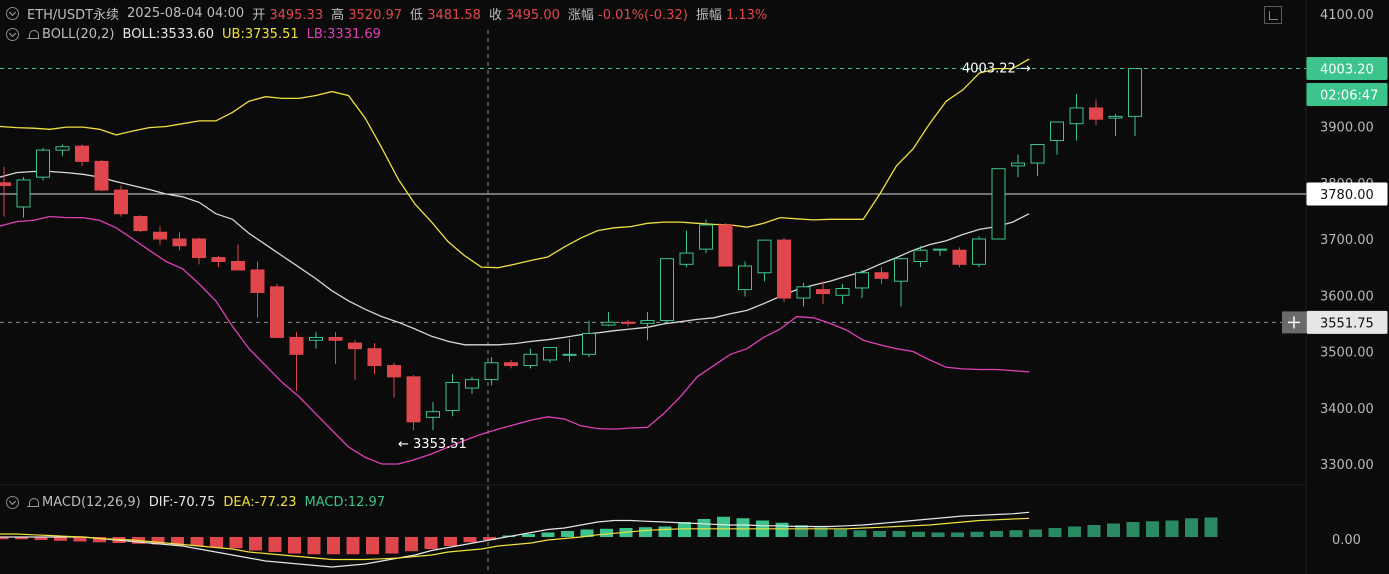 This screenshot has height=574, width=1389. What do you see at coordinates (296, 15) in the screenshot?
I see `open-value: 3495.33` at bounding box center [296, 15].